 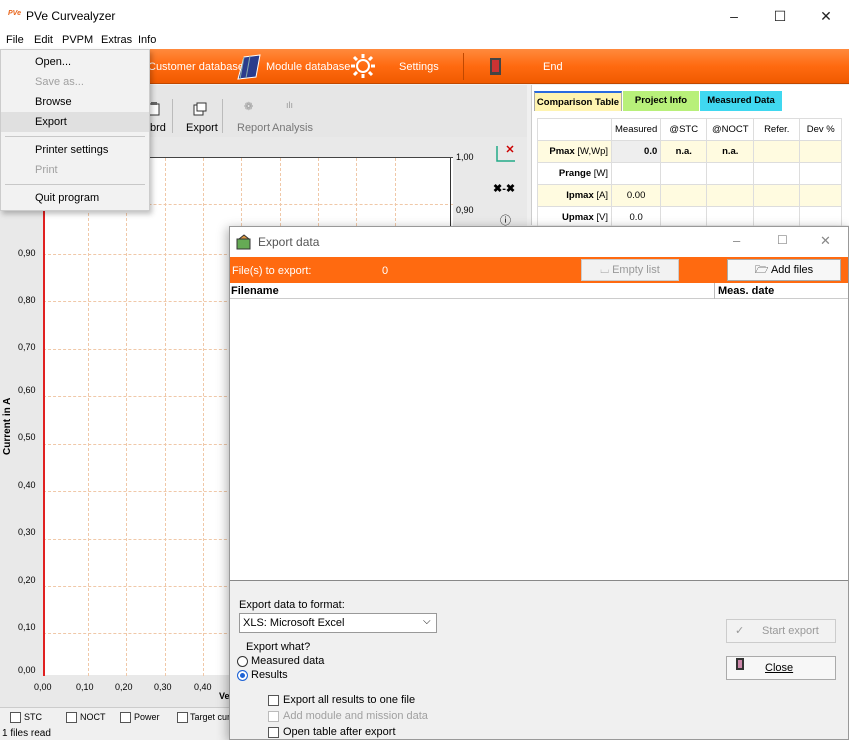 I want to click on report-icon: ❁, so click(x=249, y=107).